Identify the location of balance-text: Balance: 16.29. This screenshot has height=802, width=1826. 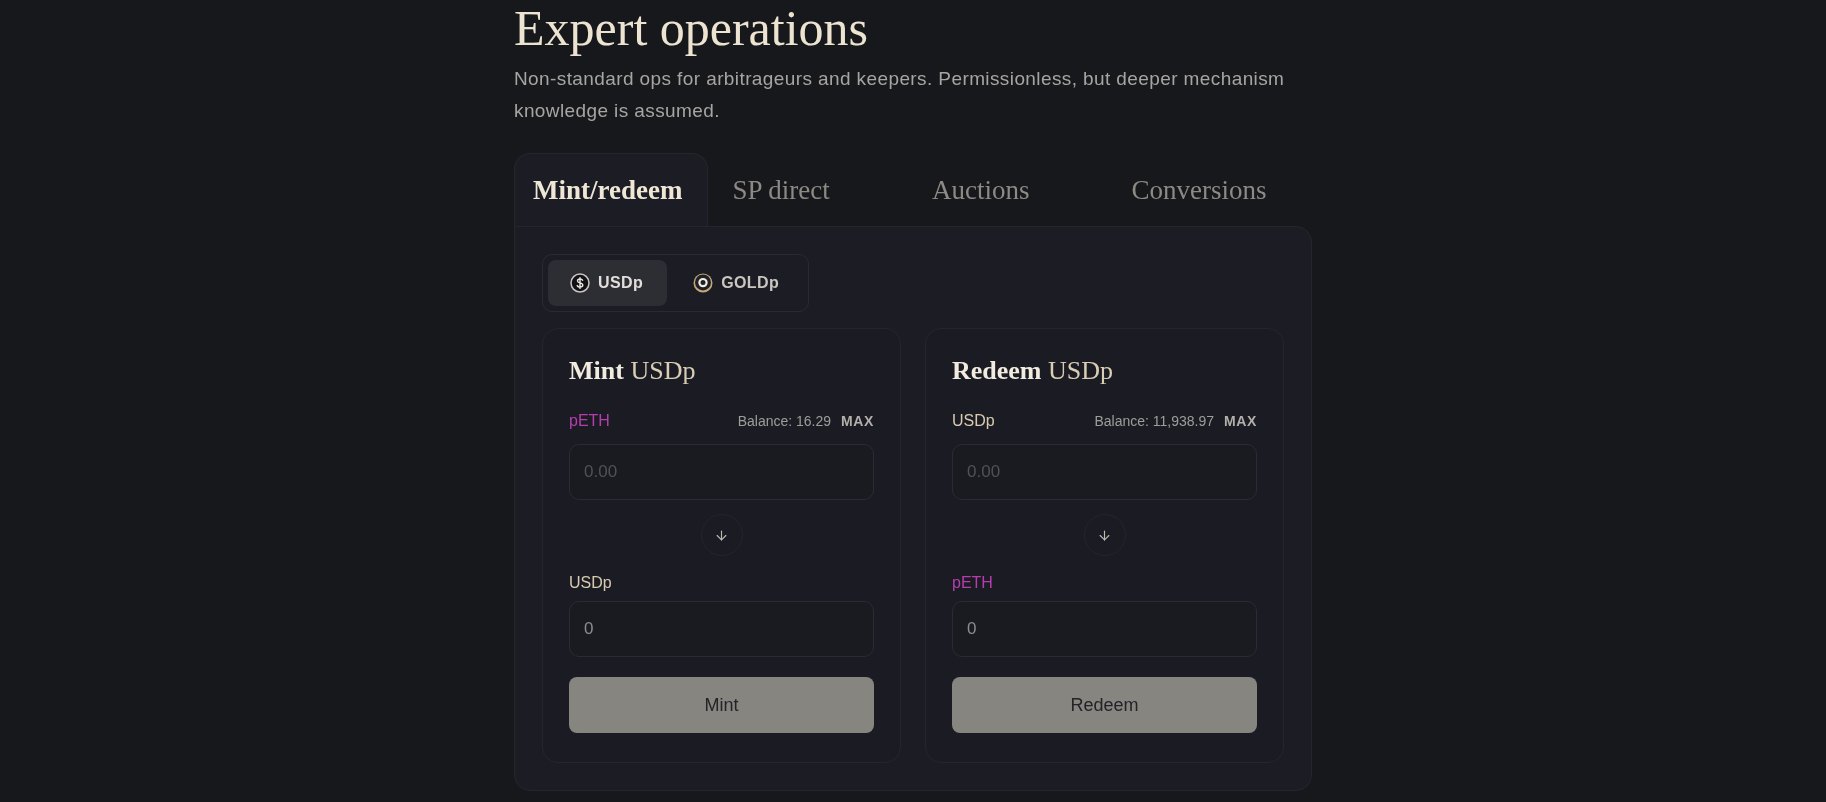
(784, 421).